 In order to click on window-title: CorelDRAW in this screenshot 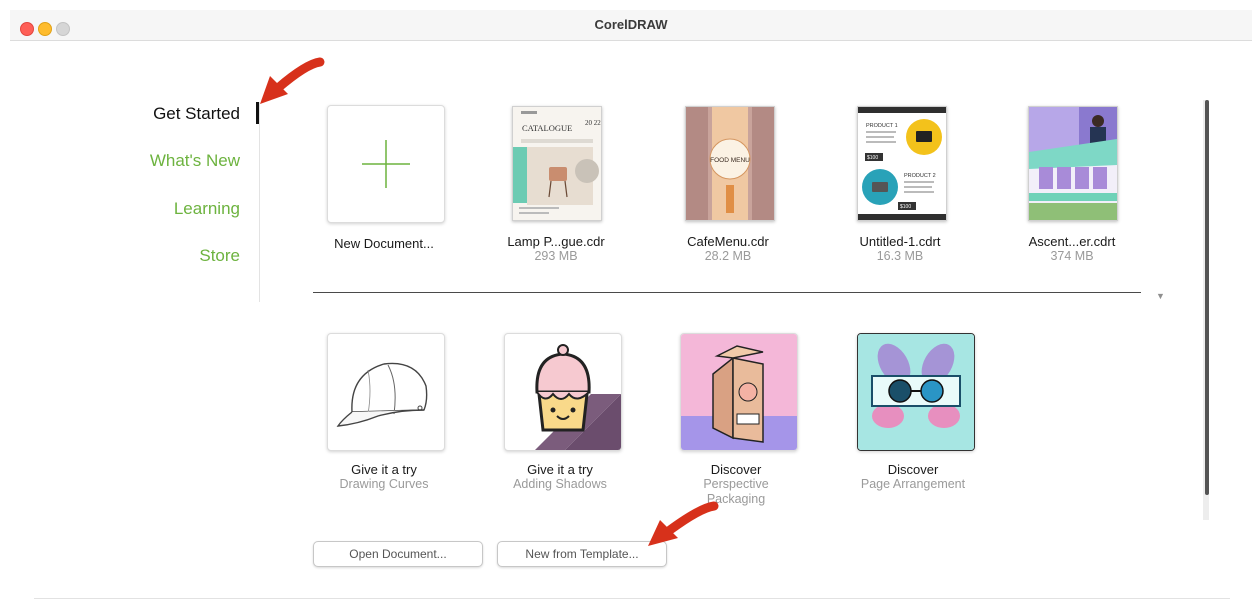, I will do `click(631, 24)`.